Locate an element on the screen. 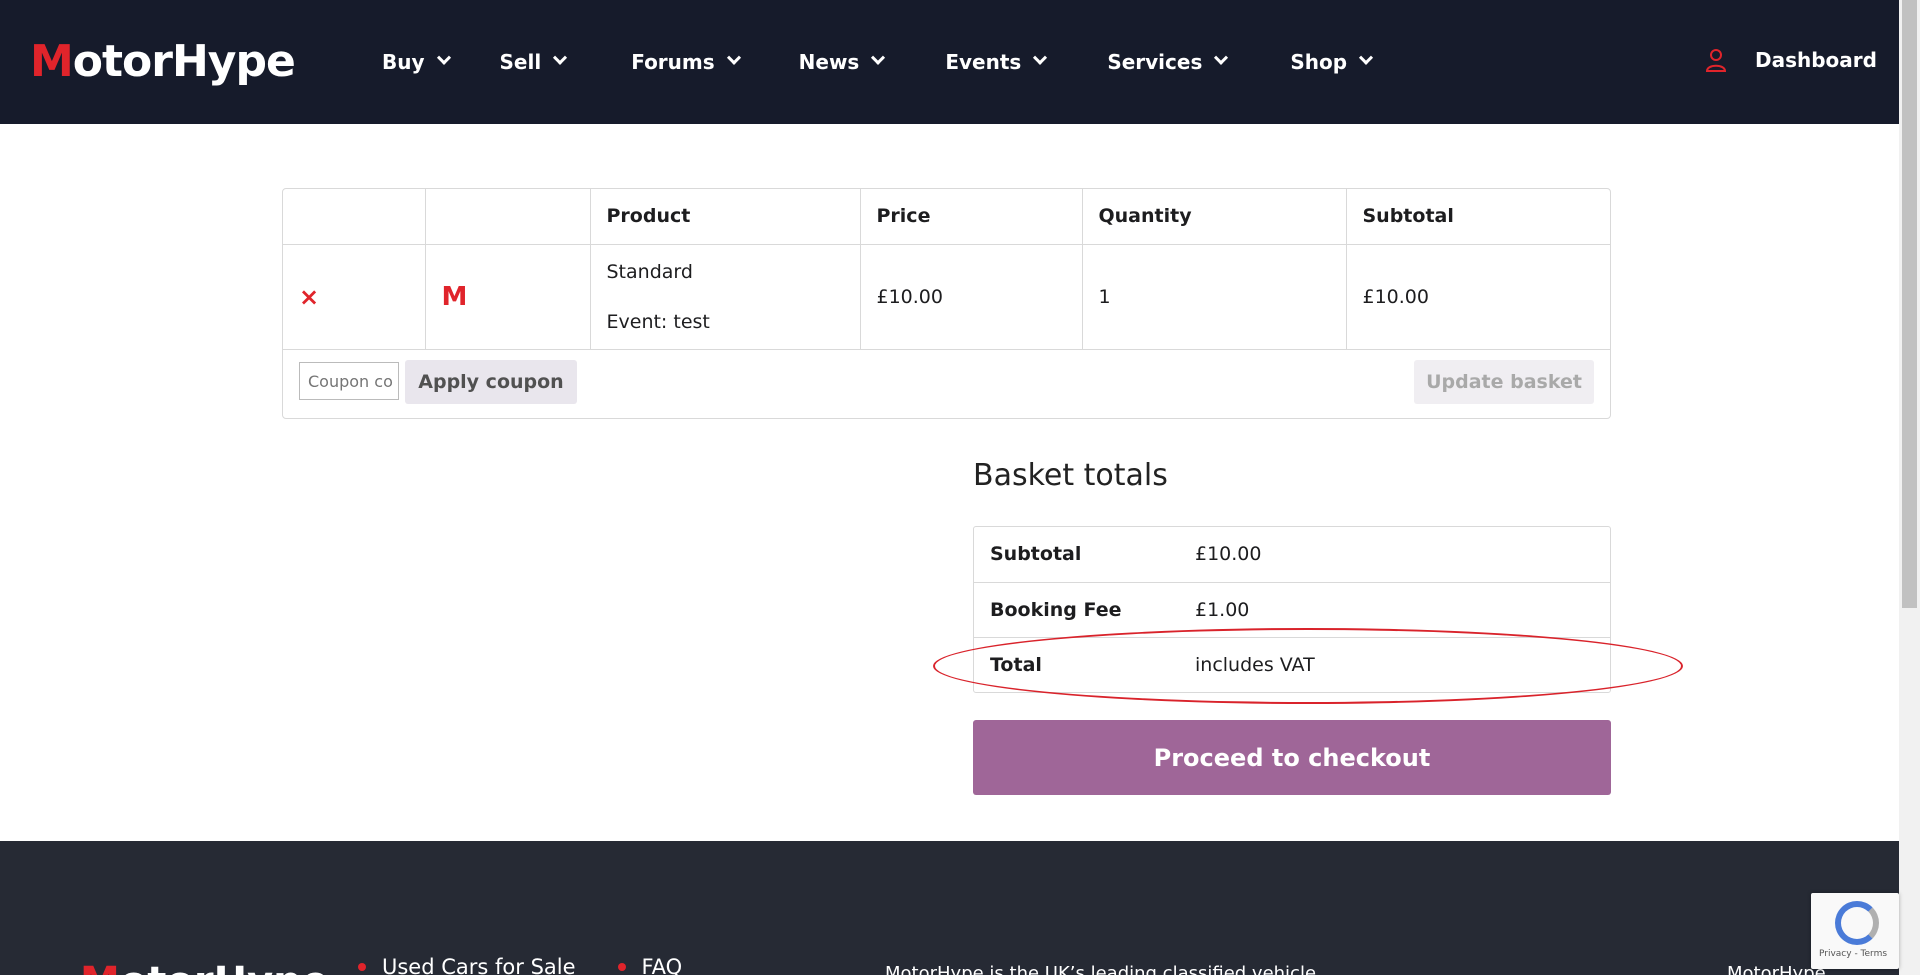 The height and width of the screenshot is (975, 1920). product-quantity: 1 is located at coordinates (1214, 297).